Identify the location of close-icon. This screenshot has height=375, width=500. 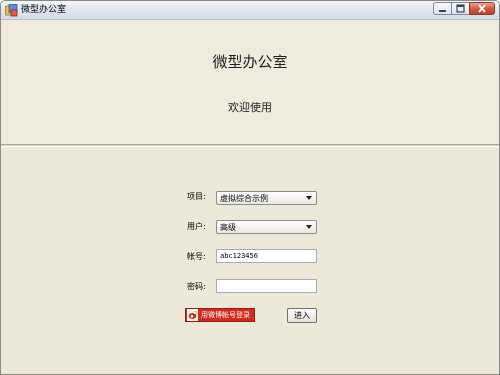
(482, 8).